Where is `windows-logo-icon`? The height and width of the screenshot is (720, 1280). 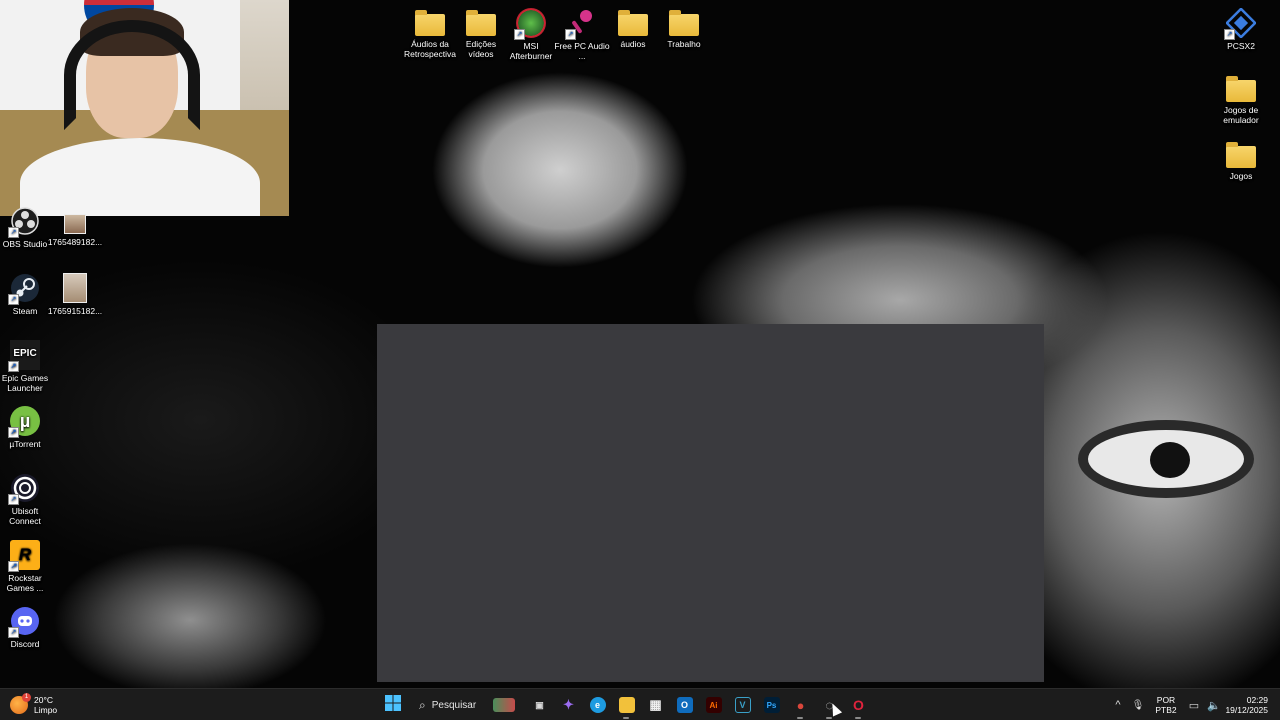
windows-logo-icon is located at coordinates (392, 705).